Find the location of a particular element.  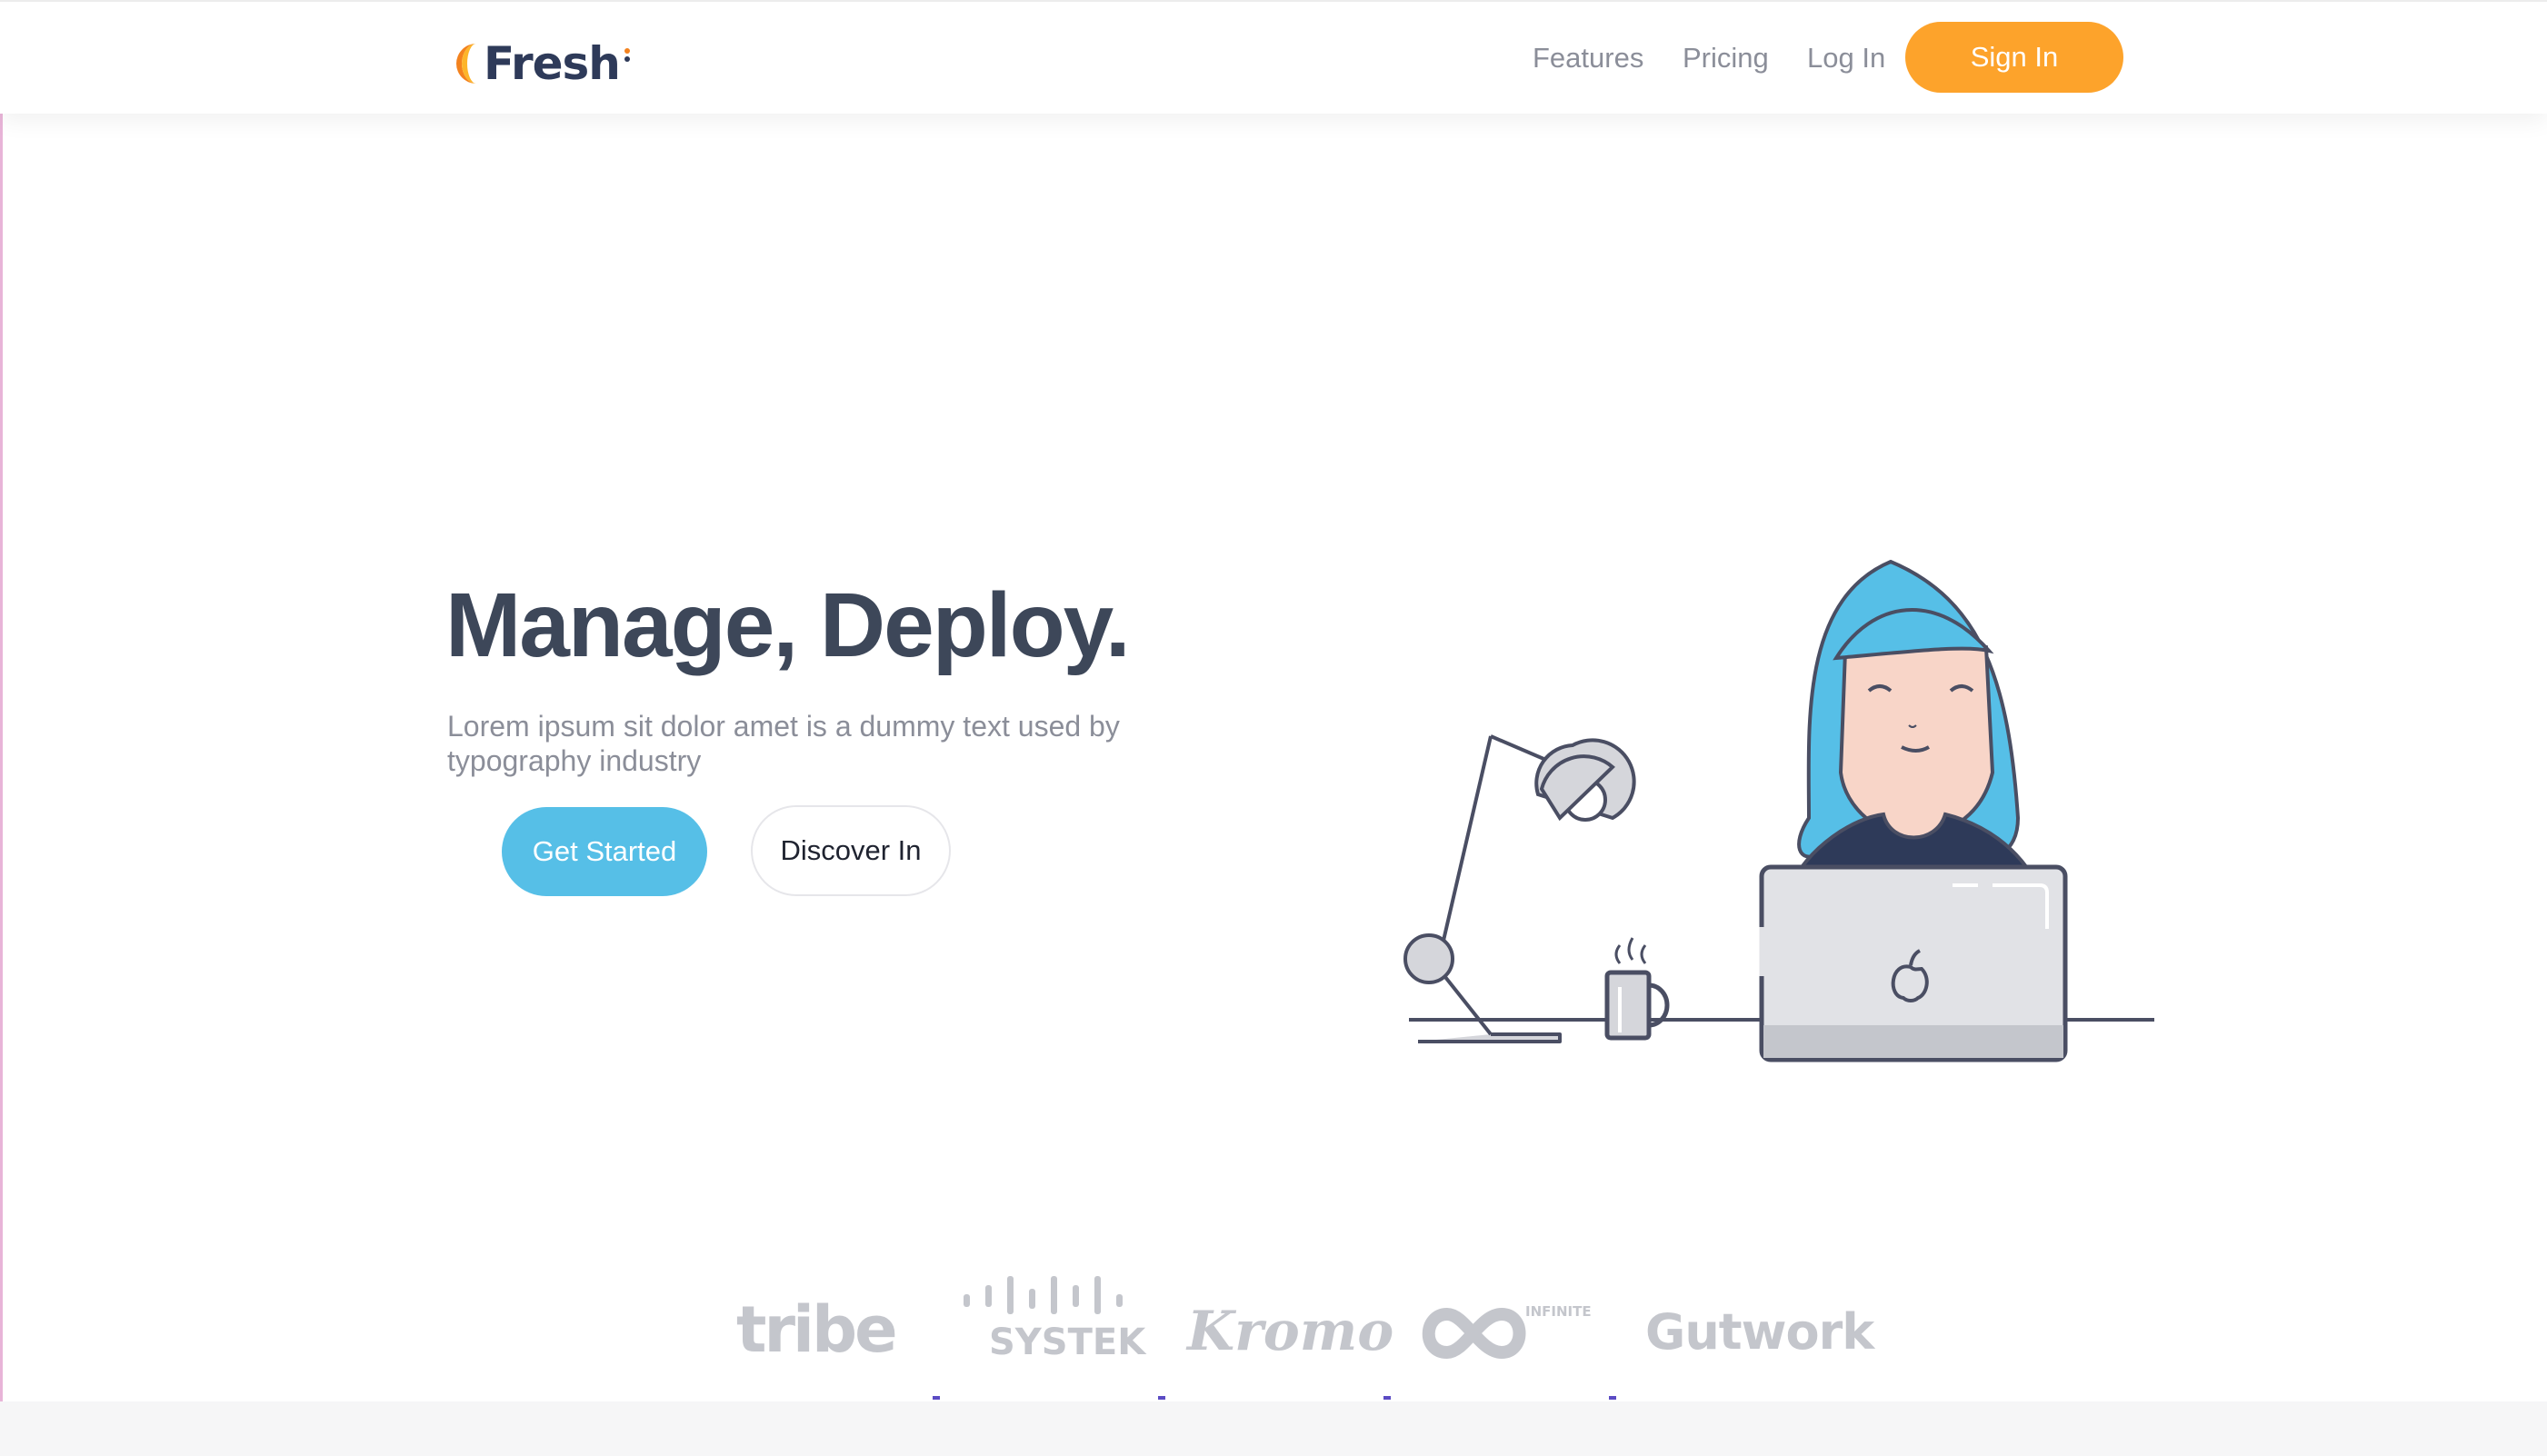

hero-illustration is located at coordinates (1778, 811).